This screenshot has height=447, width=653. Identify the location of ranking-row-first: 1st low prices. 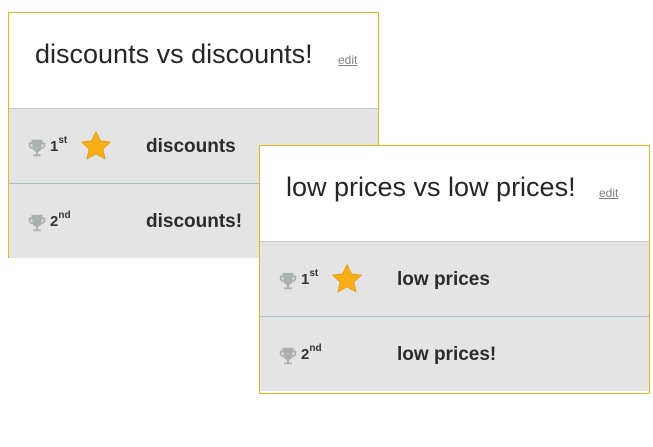
(454, 278).